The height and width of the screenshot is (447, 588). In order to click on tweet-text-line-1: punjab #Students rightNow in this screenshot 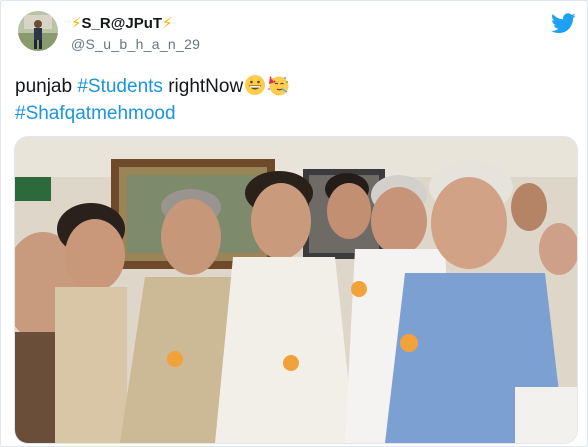, I will do `click(152, 86)`.